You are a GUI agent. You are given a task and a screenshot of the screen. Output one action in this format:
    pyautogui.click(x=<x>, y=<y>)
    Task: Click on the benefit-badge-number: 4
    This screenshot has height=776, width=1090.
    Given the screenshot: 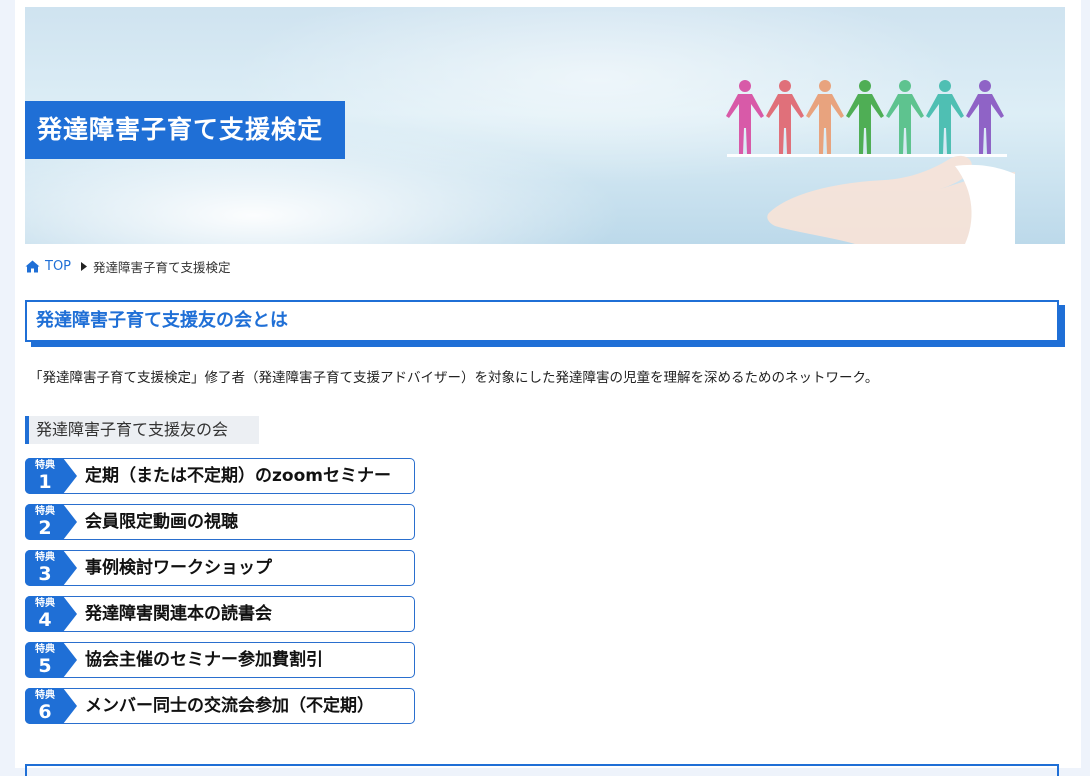 What is the action you would take?
    pyautogui.click(x=45, y=620)
    